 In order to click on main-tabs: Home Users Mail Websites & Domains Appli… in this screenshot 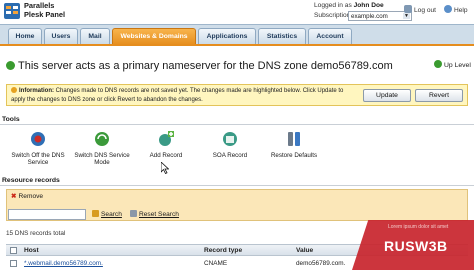, I will do `click(237, 35)`.